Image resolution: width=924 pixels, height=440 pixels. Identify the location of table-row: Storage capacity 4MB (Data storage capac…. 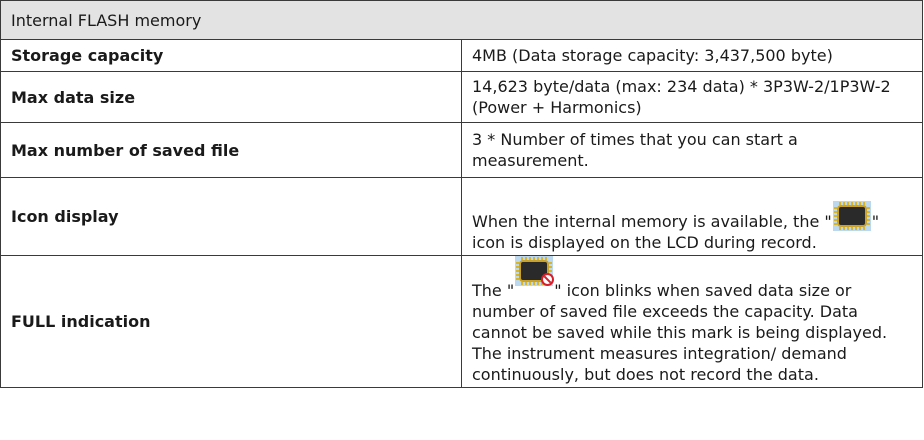
(461, 55).